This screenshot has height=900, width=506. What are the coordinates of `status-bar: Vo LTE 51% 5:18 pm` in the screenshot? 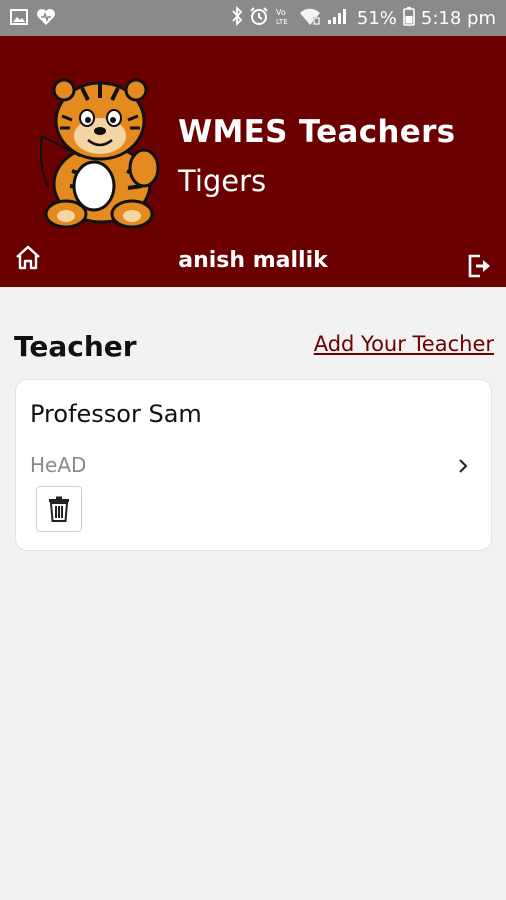 It's located at (253, 18).